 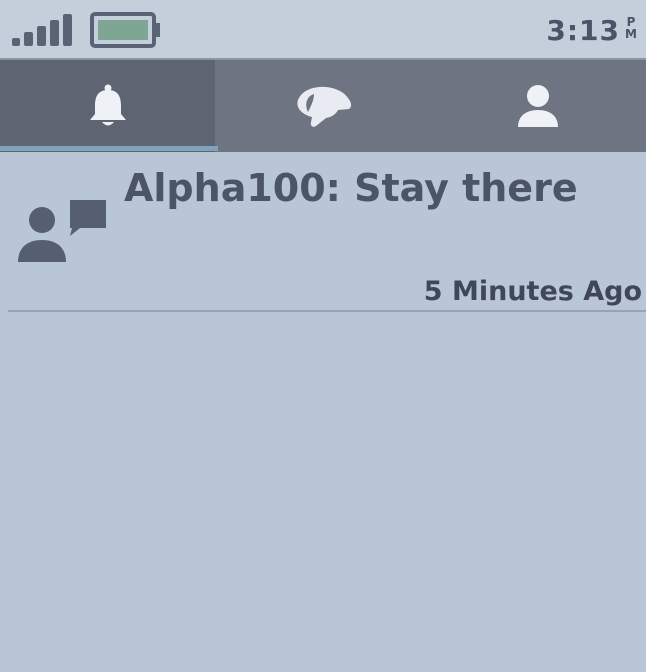 I want to click on battery-icon, so click(x=125, y=30).